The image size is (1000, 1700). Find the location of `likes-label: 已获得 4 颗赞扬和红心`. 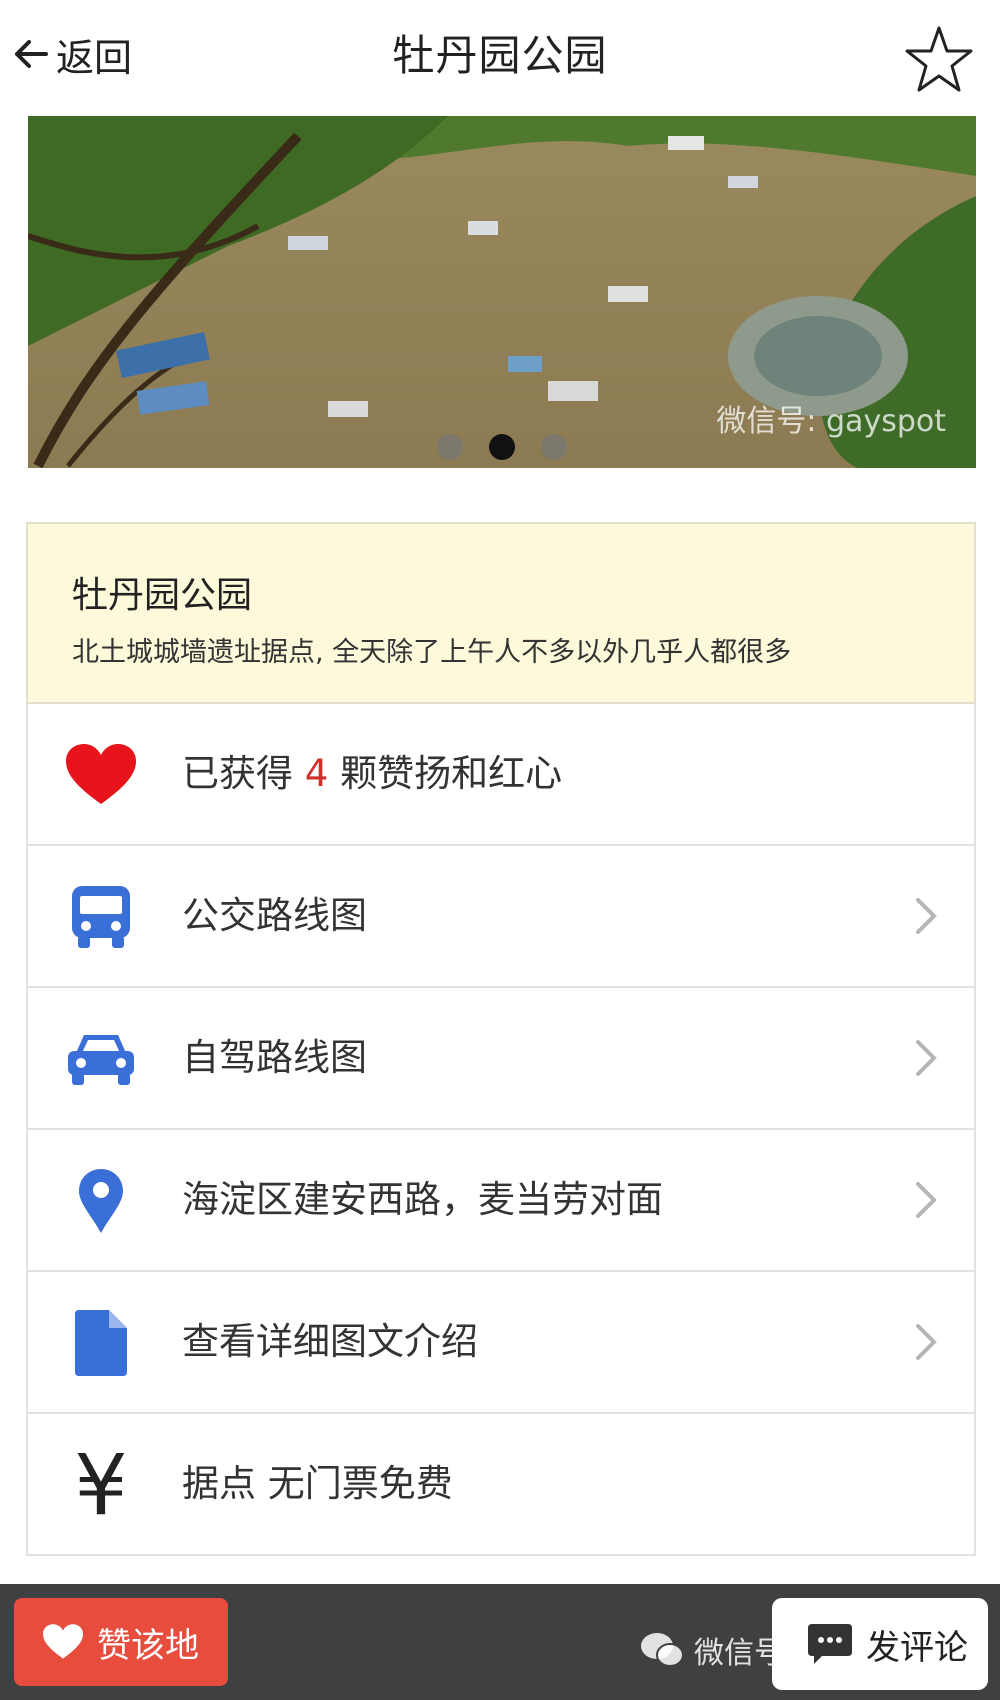

likes-label: 已获得 4 颗赞扬和红心 is located at coordinates (372, 774).